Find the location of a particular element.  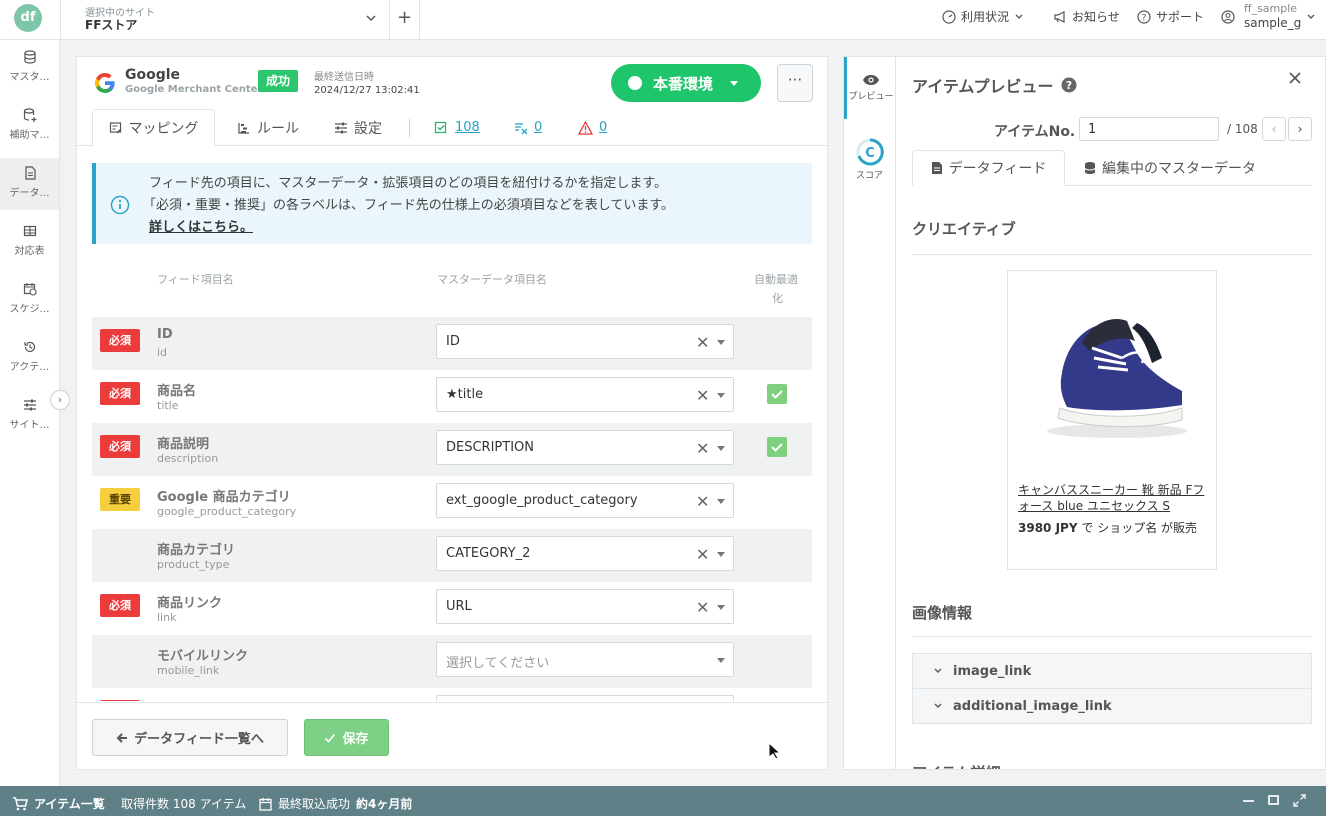

add-site-button: + is located at coordinates (405, 20).